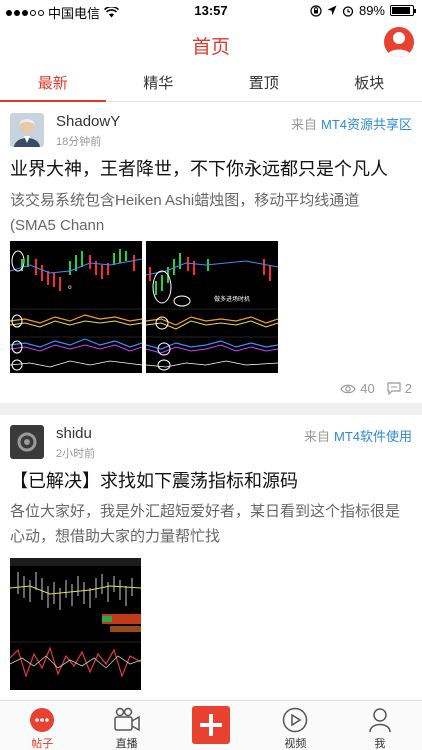 Image resolution: width=422 pixels, height=750 pixels. Describe the element at coordinates (88, 121) in the screenshot. I see `author-name: ShadowY` at that location.